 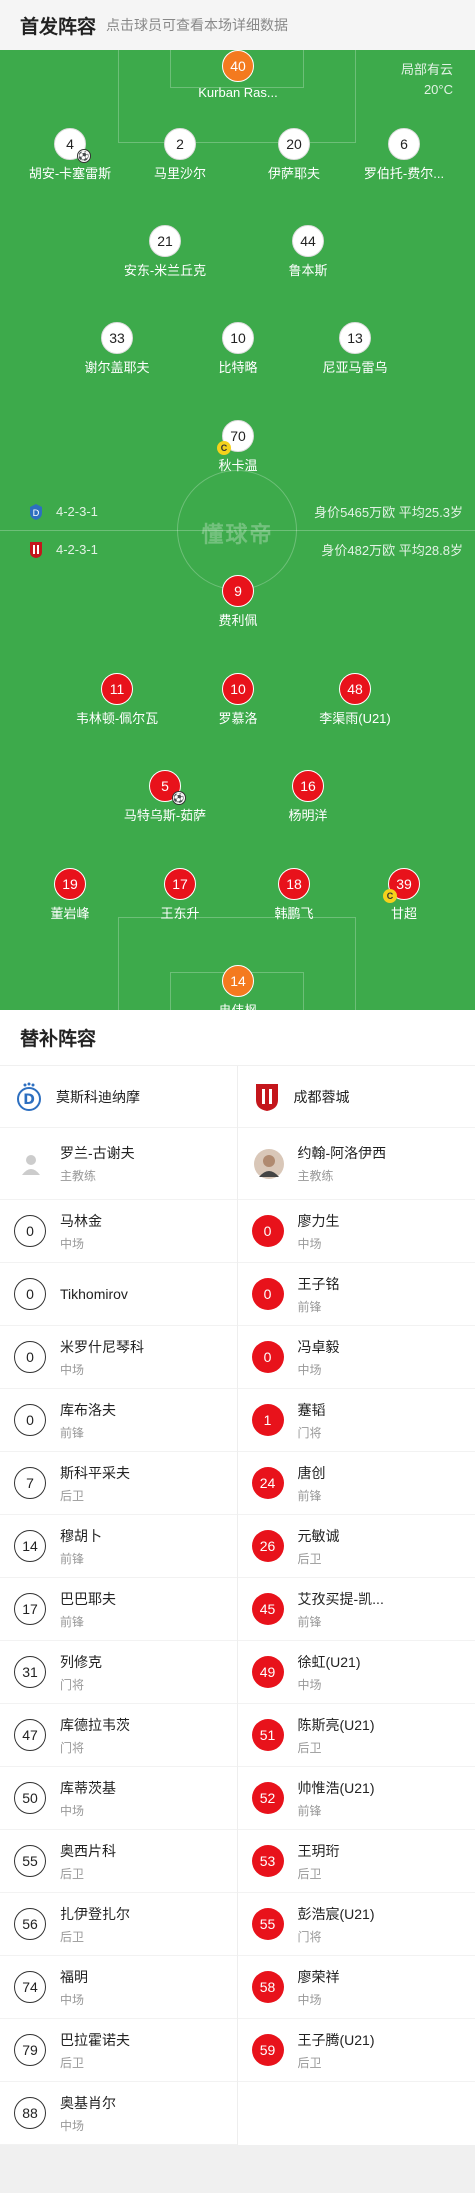 I want to click on away-lineup-player: 18 韩鹏飞, so click(x=294, y=895).